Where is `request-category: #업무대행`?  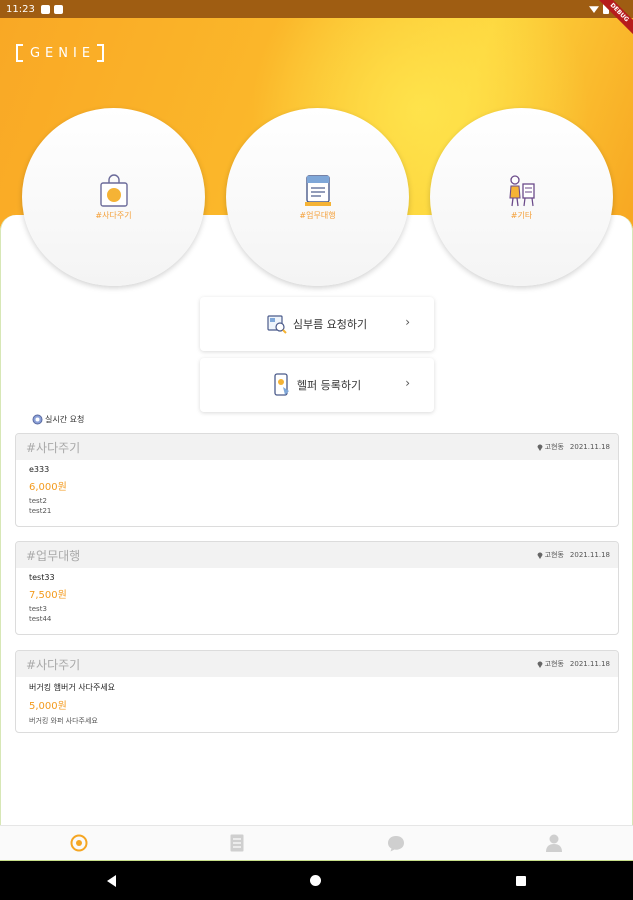
request-category: #업무대행 is located at coordinates (53, 555).